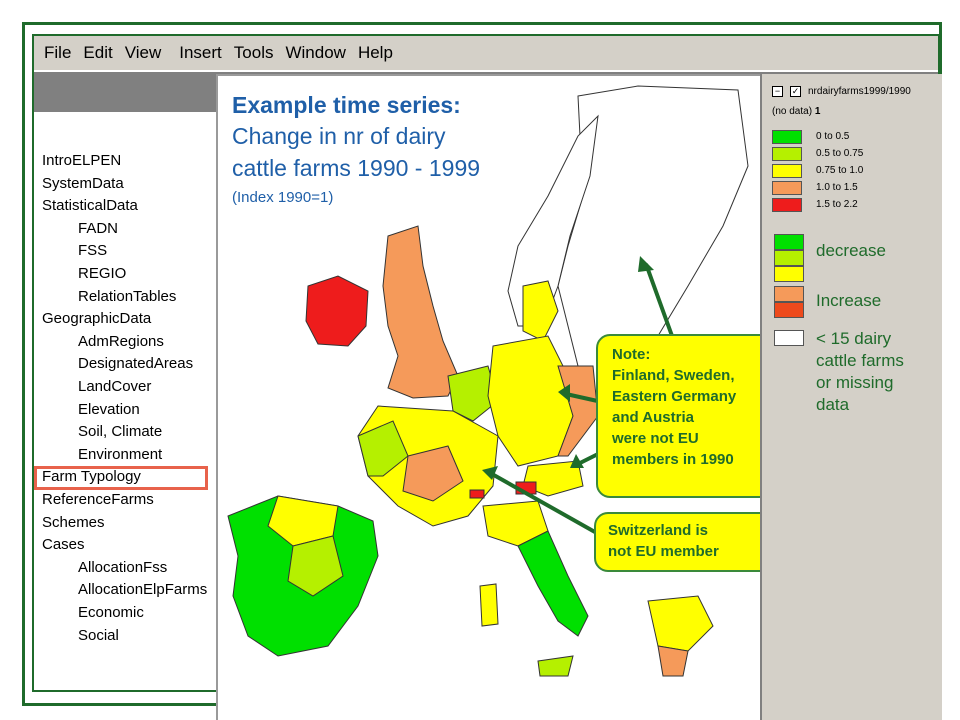 This screenshot has width=960, height=720. Describe the element at coordinates (860, 360) in the screenshot. I see `missing-line: cattle farms` at that location.